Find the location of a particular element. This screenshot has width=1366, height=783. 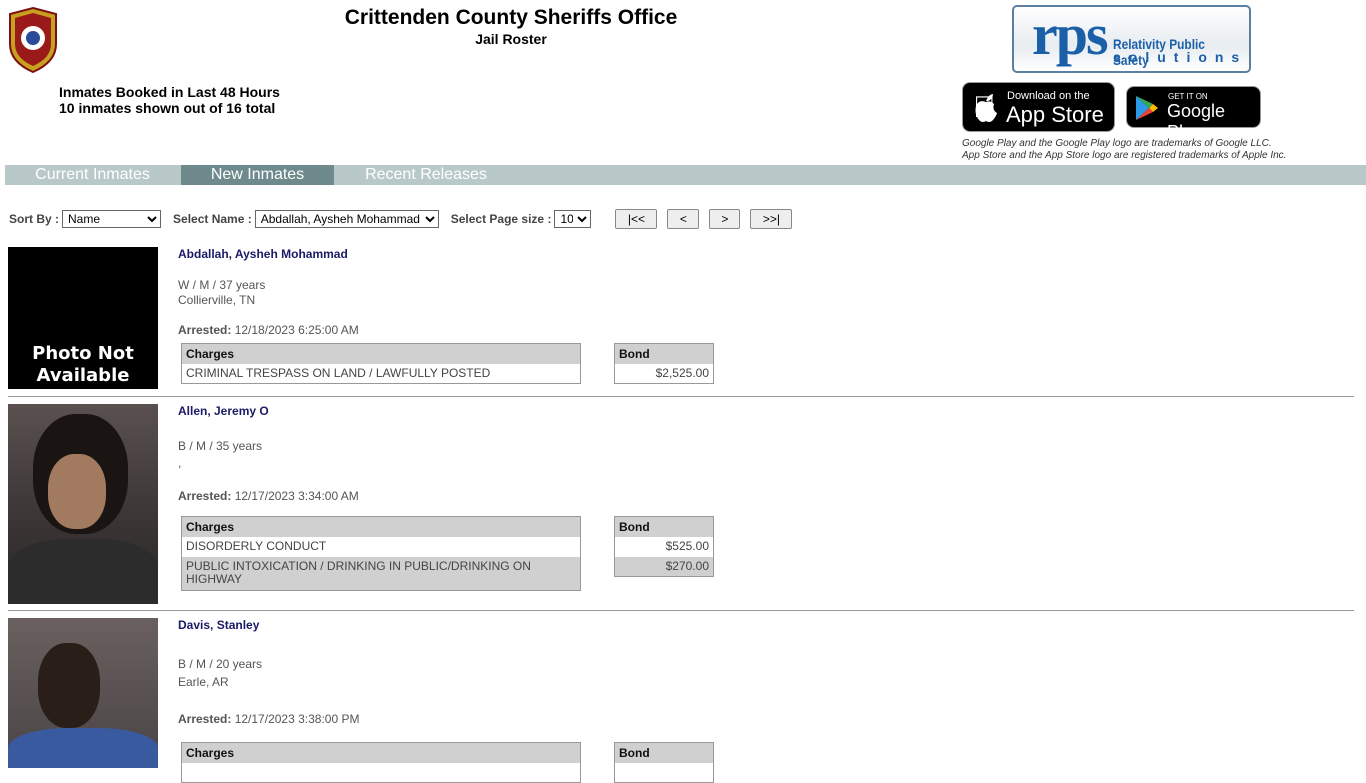

prev-page-button: < is located at coordinates (683, 219).